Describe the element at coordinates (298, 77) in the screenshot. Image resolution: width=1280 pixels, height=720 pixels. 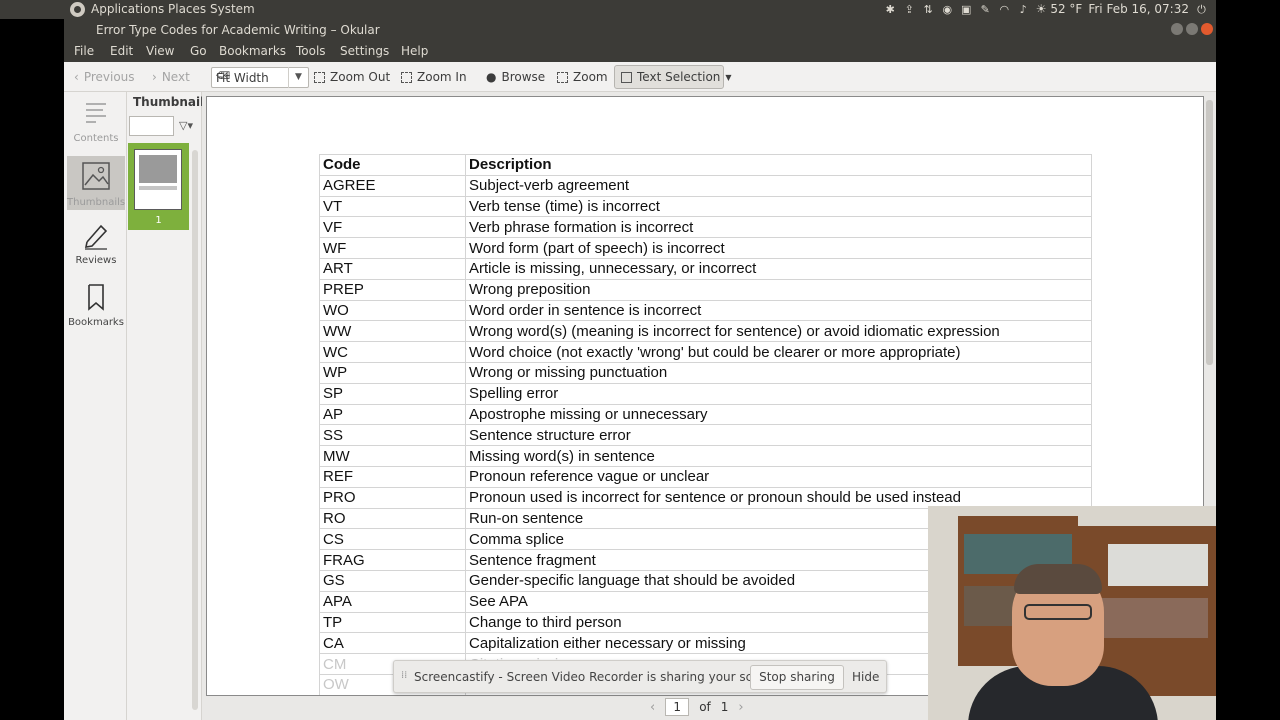
I see `zoom-mode-dropdown: ▼` at that location.